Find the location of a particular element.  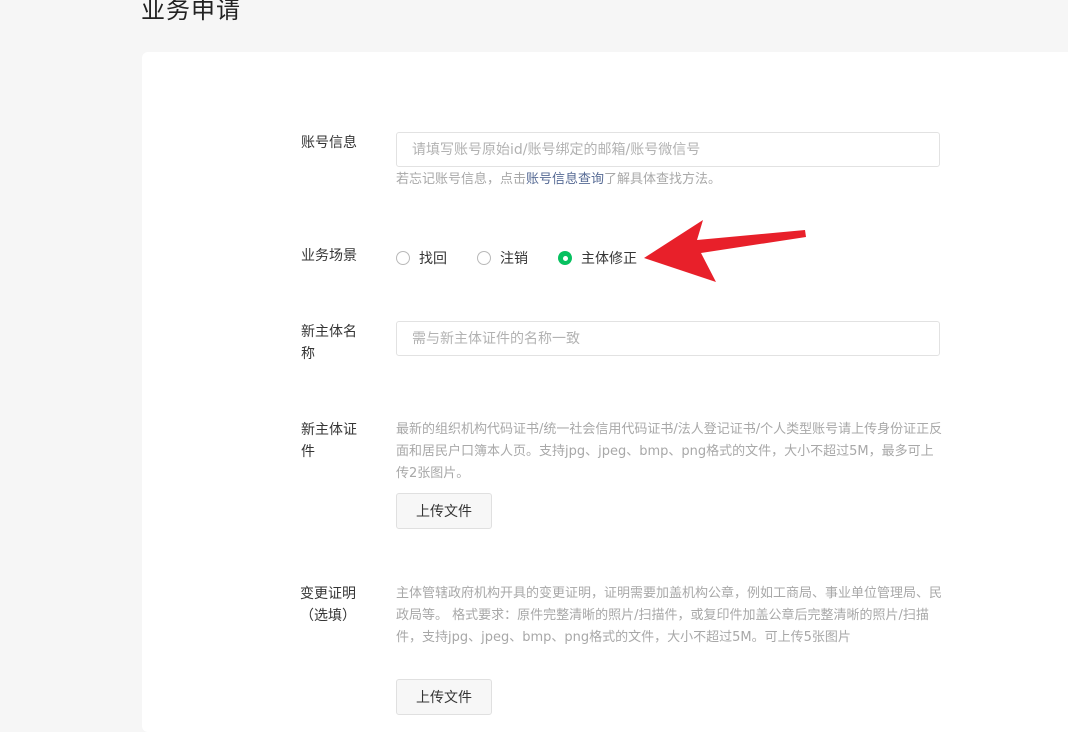

new-cert-upload-button: 上传文件 is located at coordinates (444, 511).